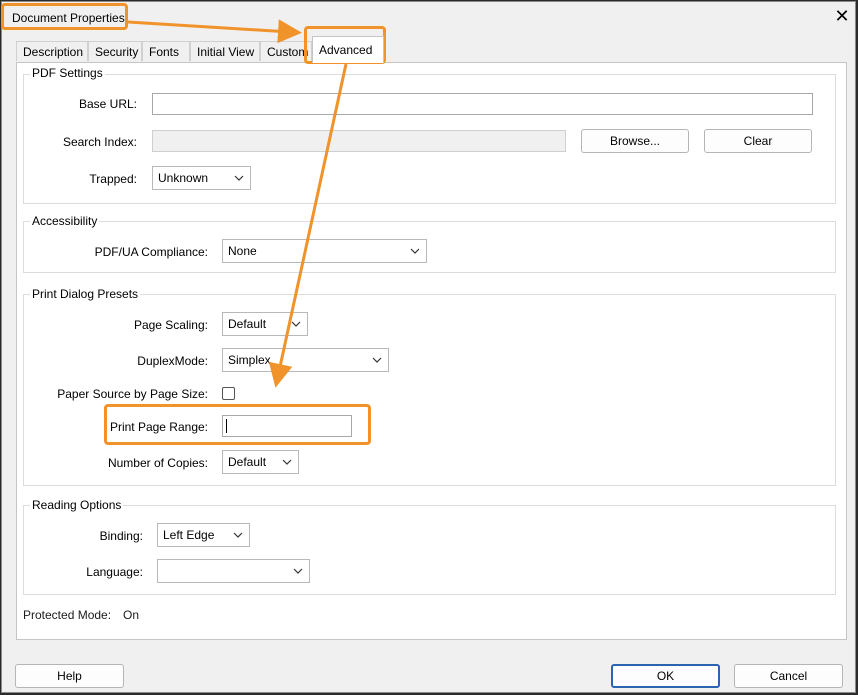  Describe the element at coordinates (228, 393) in the screenshot. I see `paper-source-checkbox` at that location.